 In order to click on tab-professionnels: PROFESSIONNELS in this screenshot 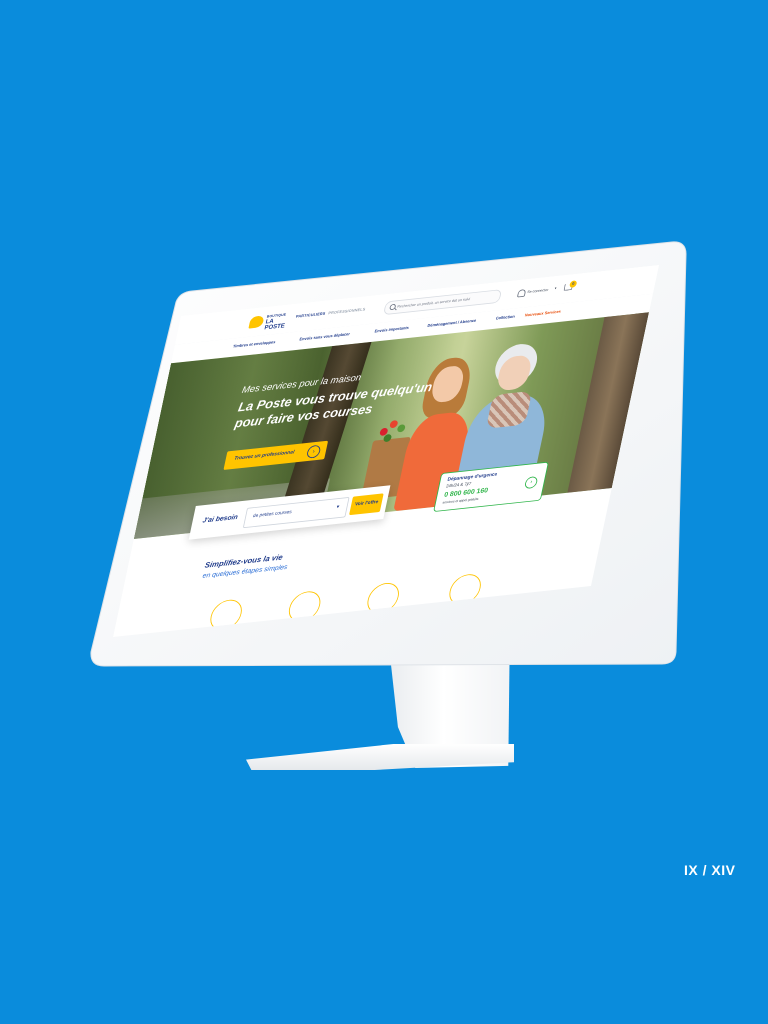, I will do `click(347, 311)`.